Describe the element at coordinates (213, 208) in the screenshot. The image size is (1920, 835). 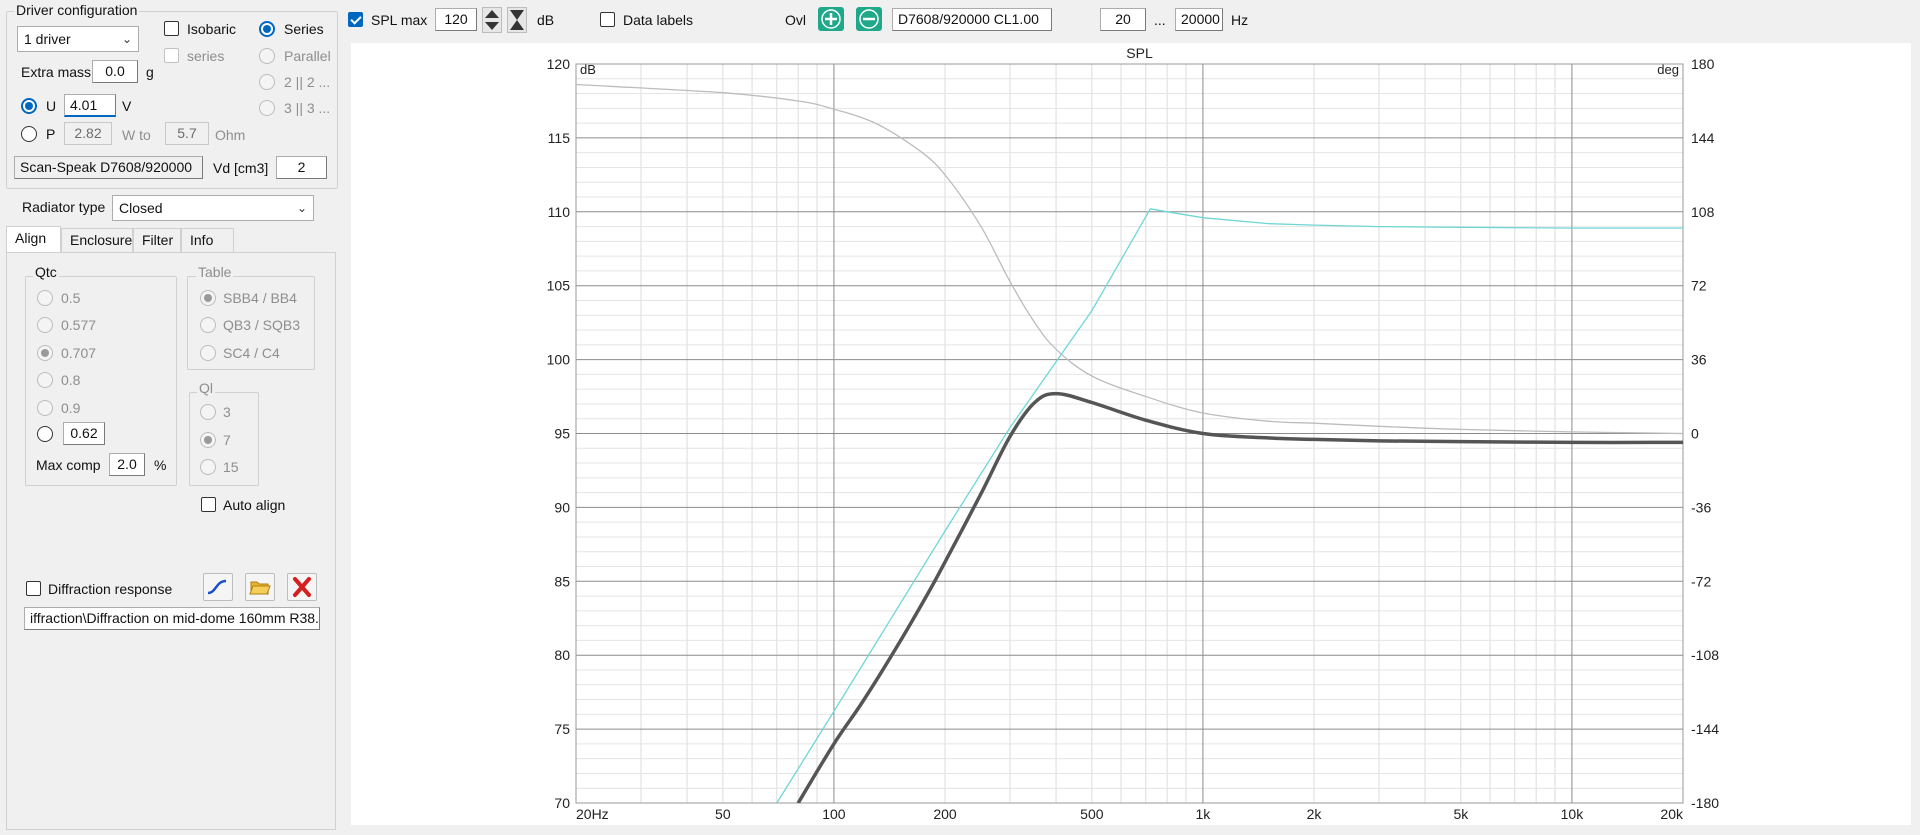
I see `radiator-type-select: Closed ⌄` at that location.